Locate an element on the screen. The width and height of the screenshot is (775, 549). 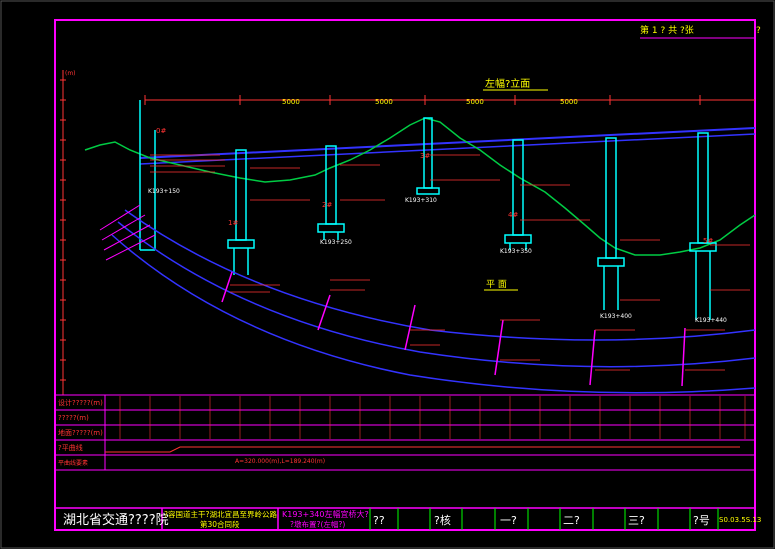
sheet-corner-mark: ? is located at coordinates (758, 31).